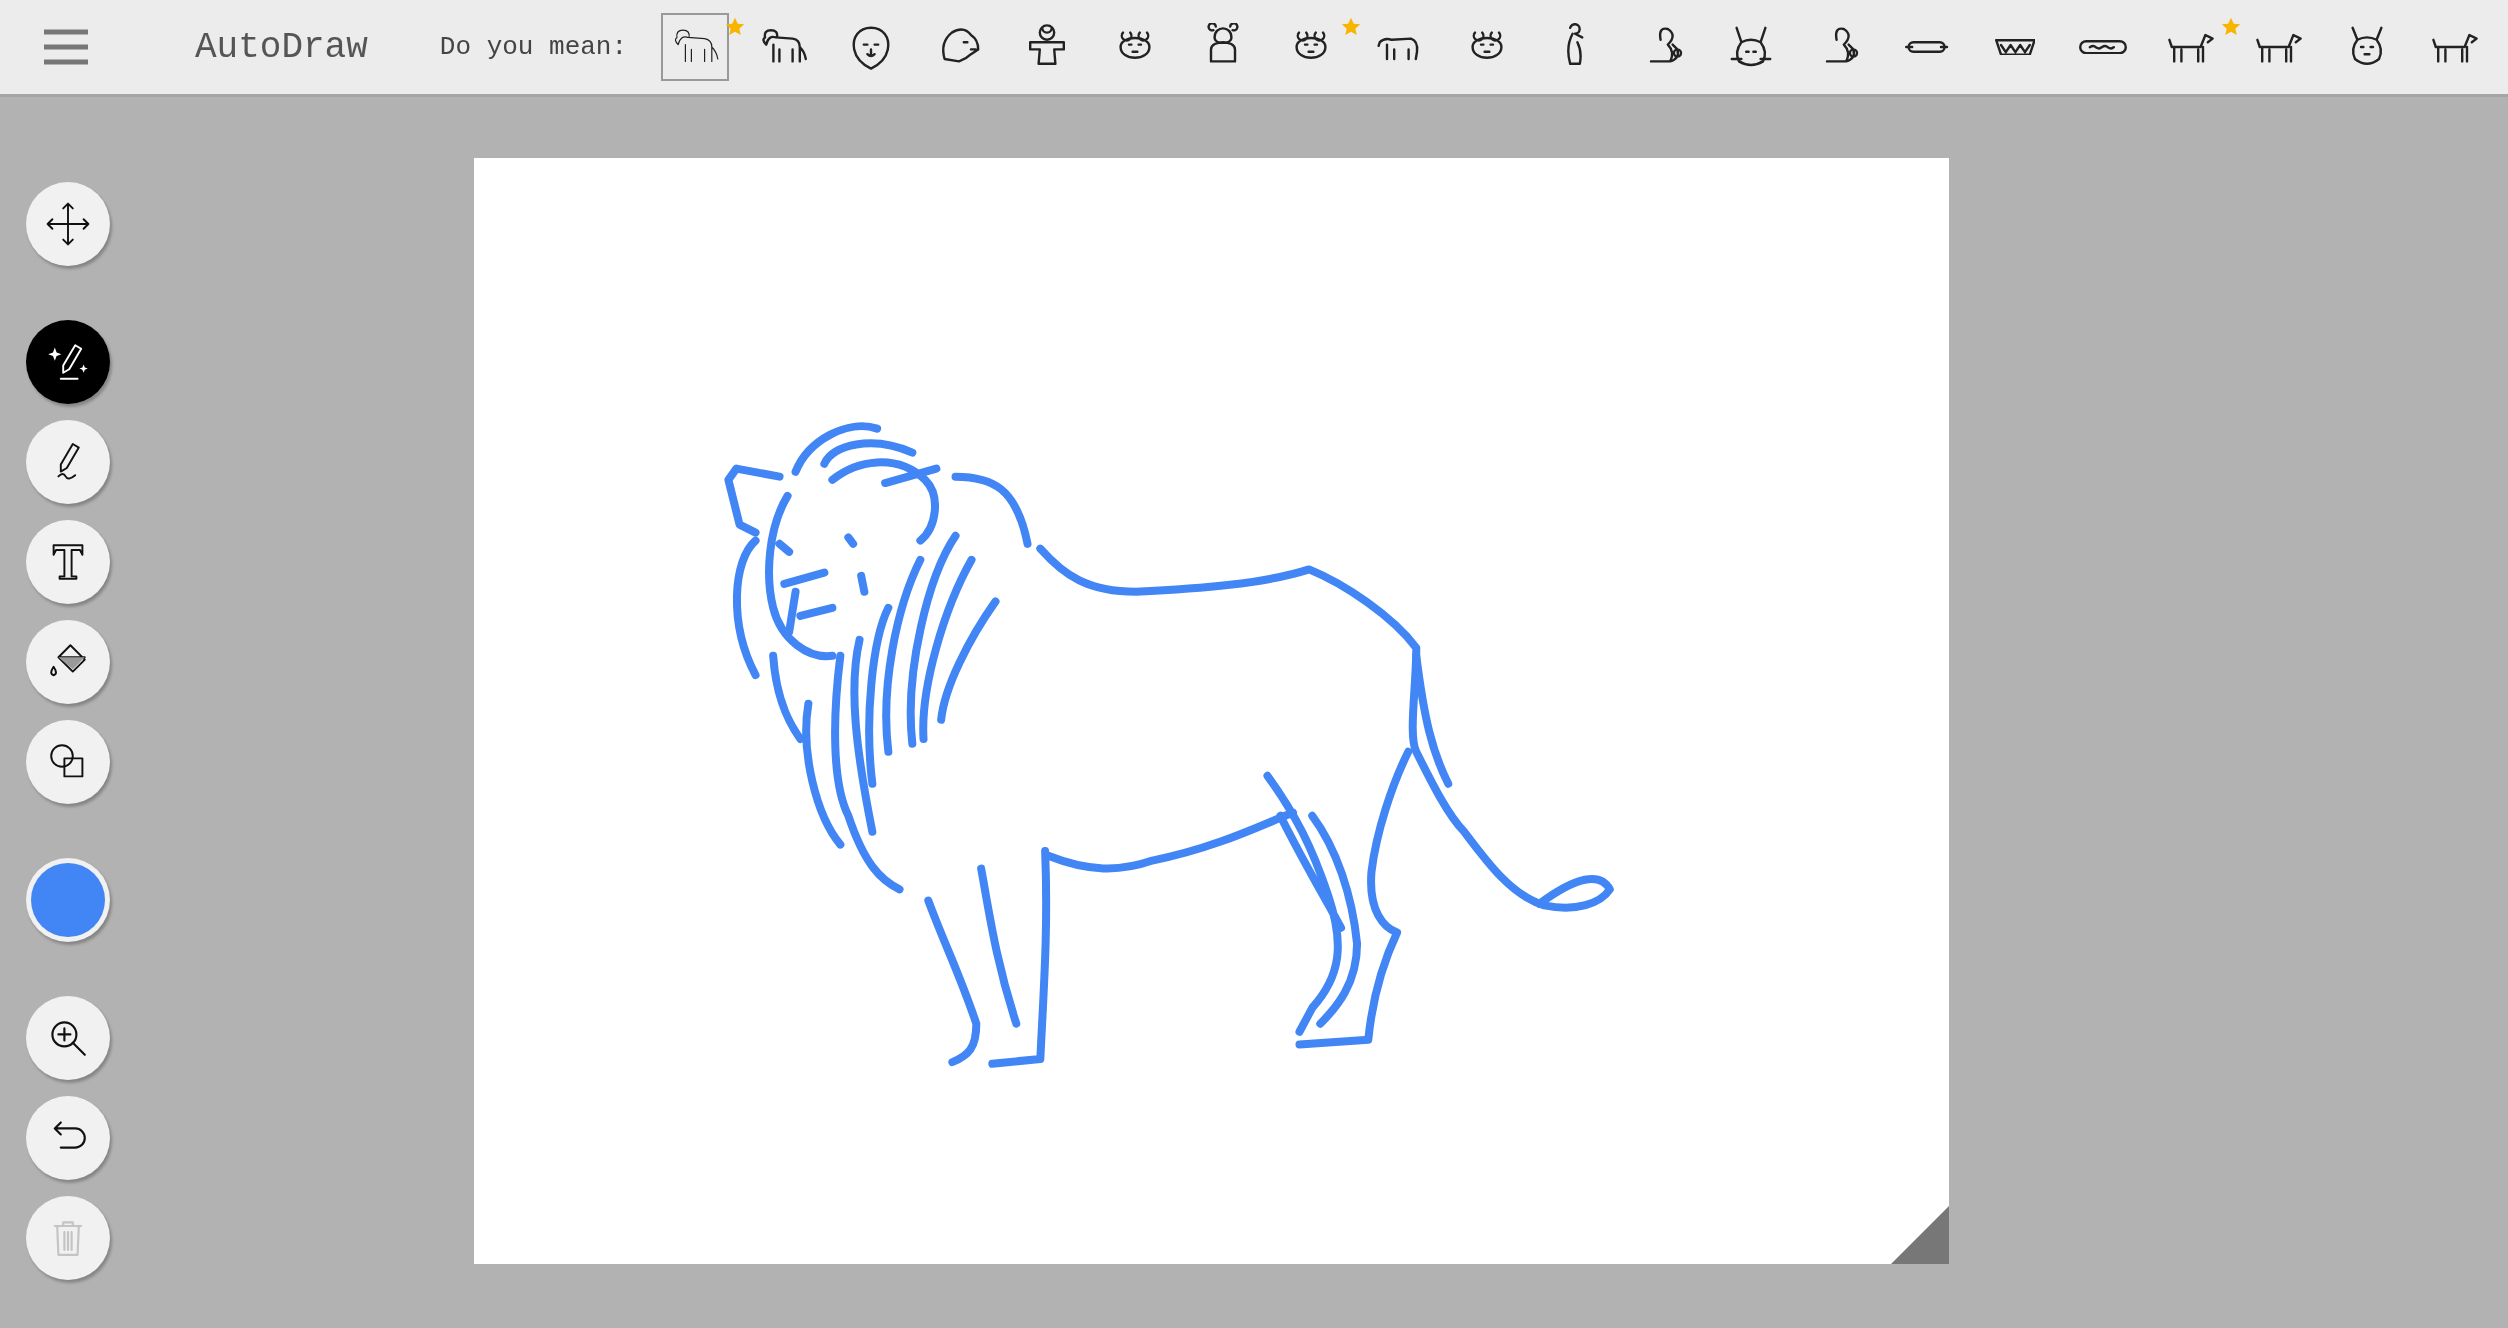  What do you see at coordinates (695, 47) in the screenshot?
I see `suggestion-button` at bounding box center [695, 47].